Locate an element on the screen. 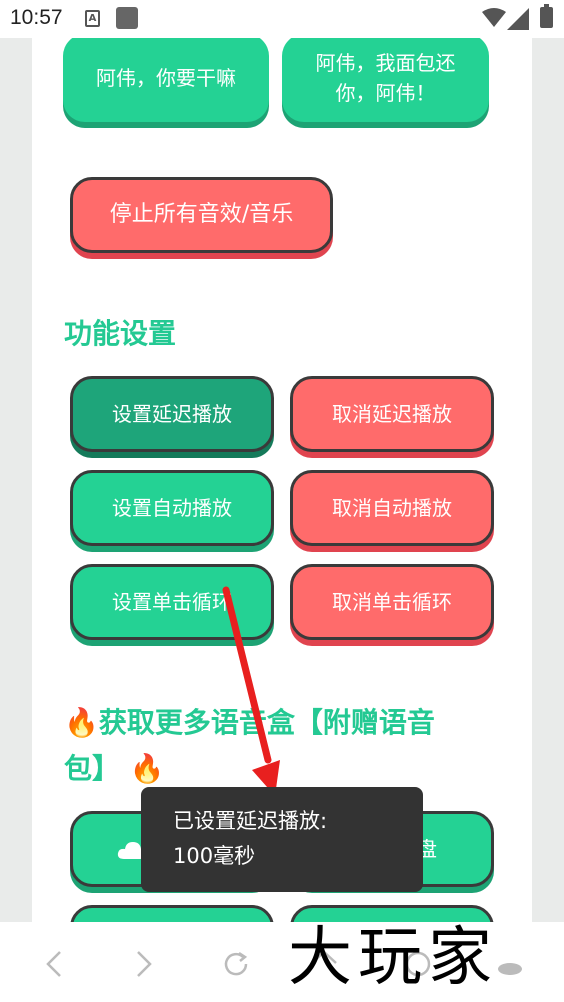  cancel-auto-play-button: 取消自动播放 is located at coordinates (392, 508).